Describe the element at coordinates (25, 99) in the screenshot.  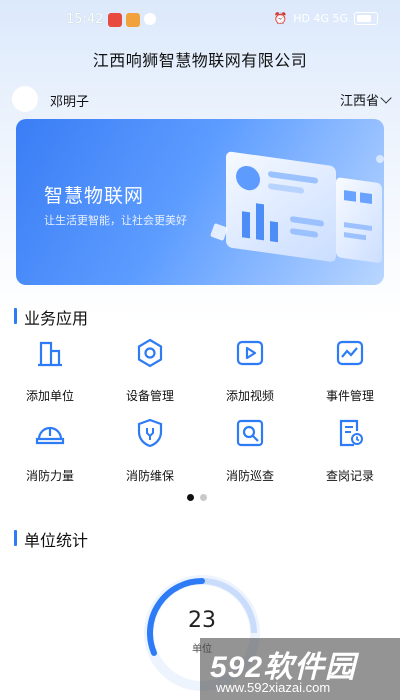
I see `avatar` at that location.